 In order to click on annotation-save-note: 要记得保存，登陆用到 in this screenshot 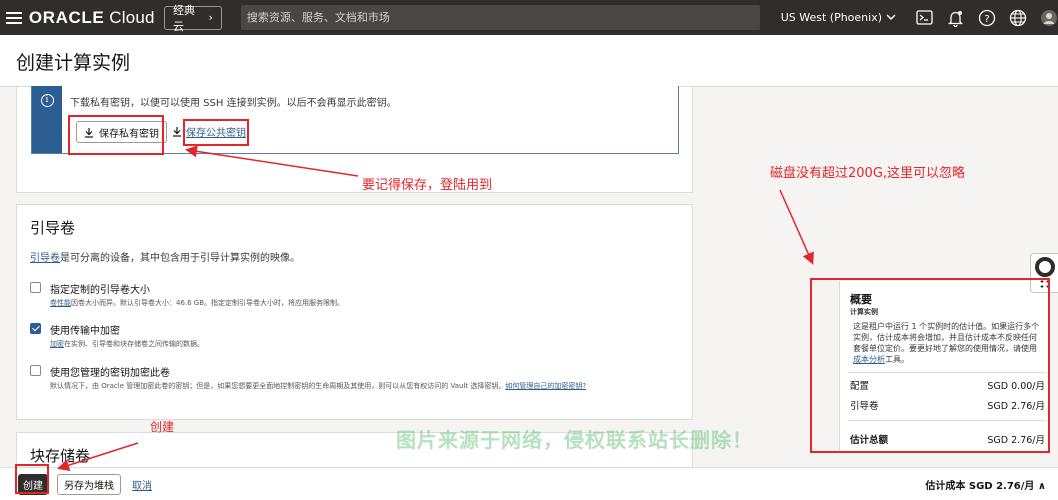, I will do `click(427, 185)`.